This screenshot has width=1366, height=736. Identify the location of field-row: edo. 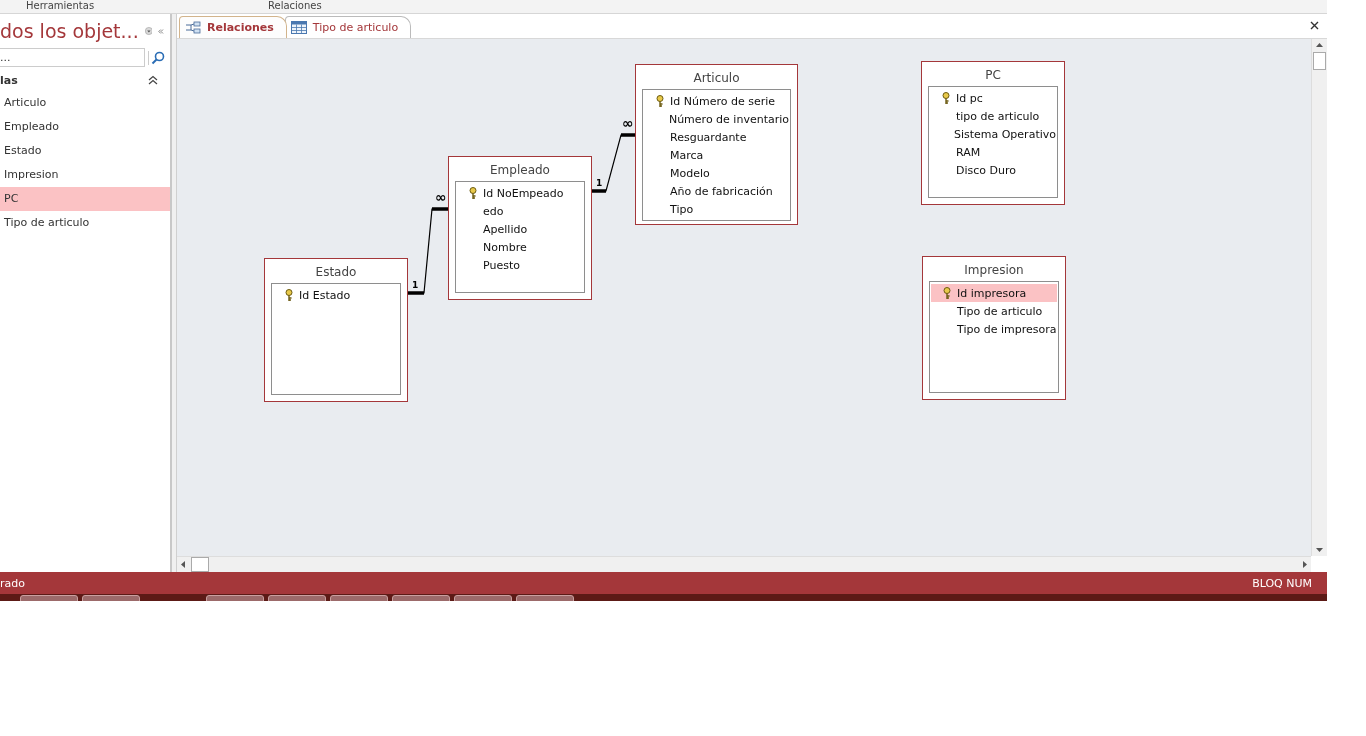
(520, 211).